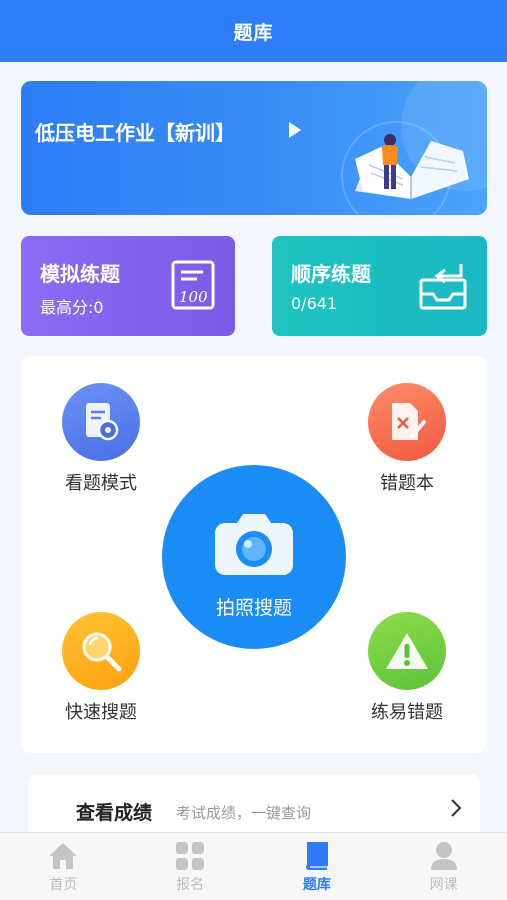 This screenshot has height=900, width=507. I want to click on easy-mistakes-label: 练易错题, so click(407, 712).